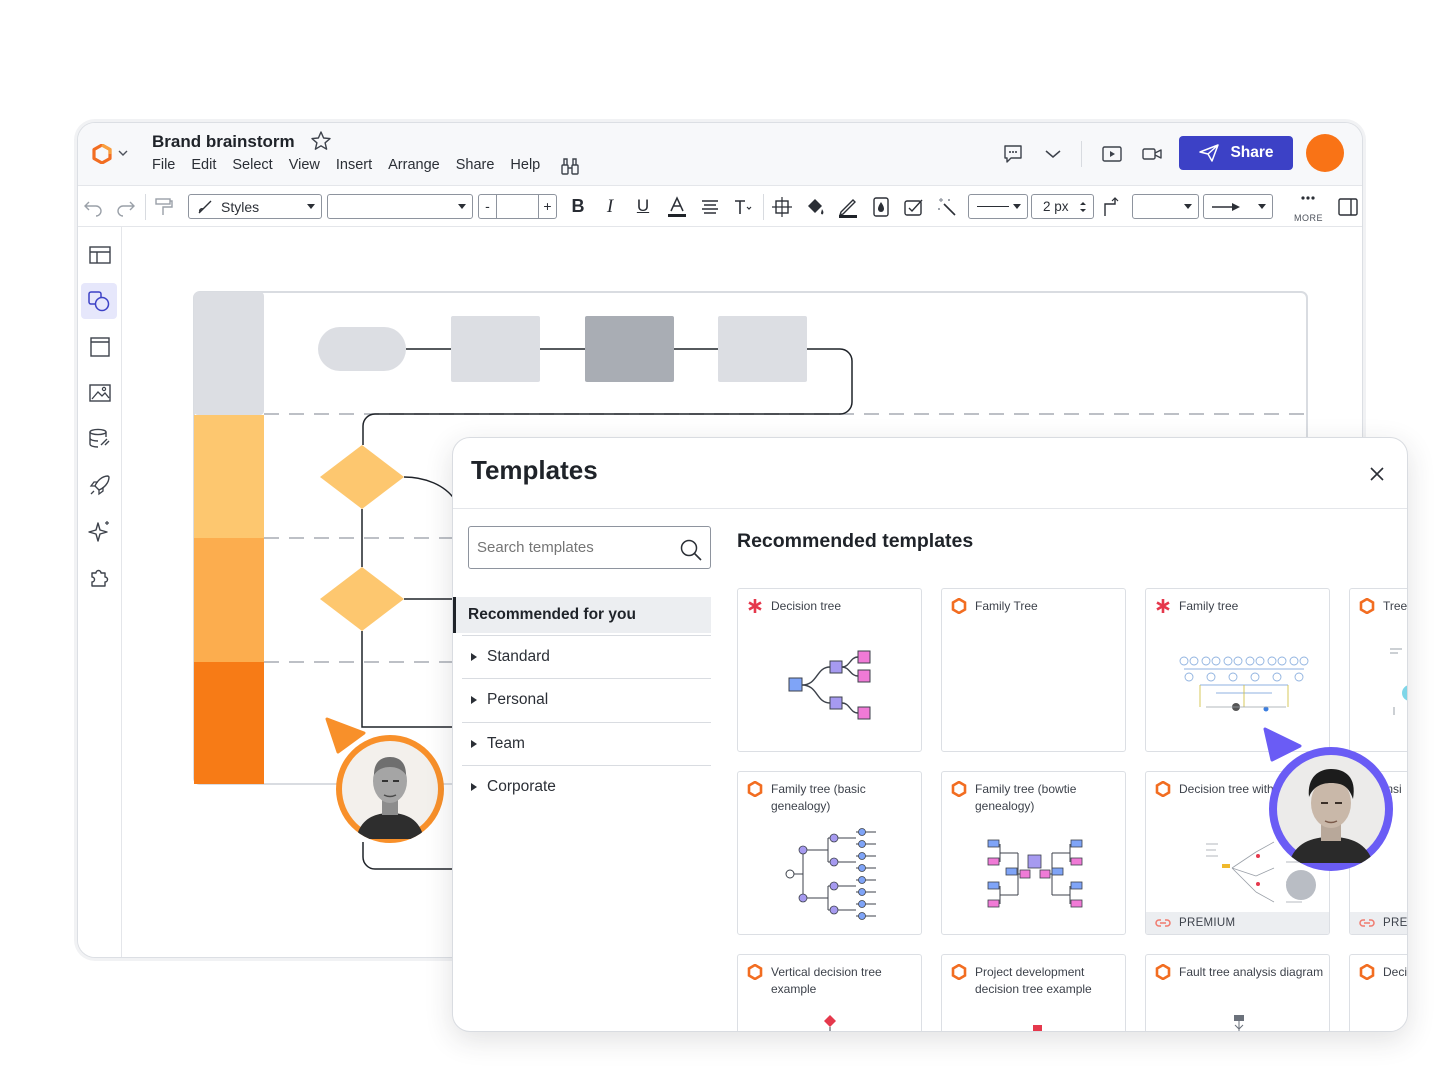  Describe the element at coordinates (1006, 606) in the screenshot. I see `template-title: Family Tree` at that location.